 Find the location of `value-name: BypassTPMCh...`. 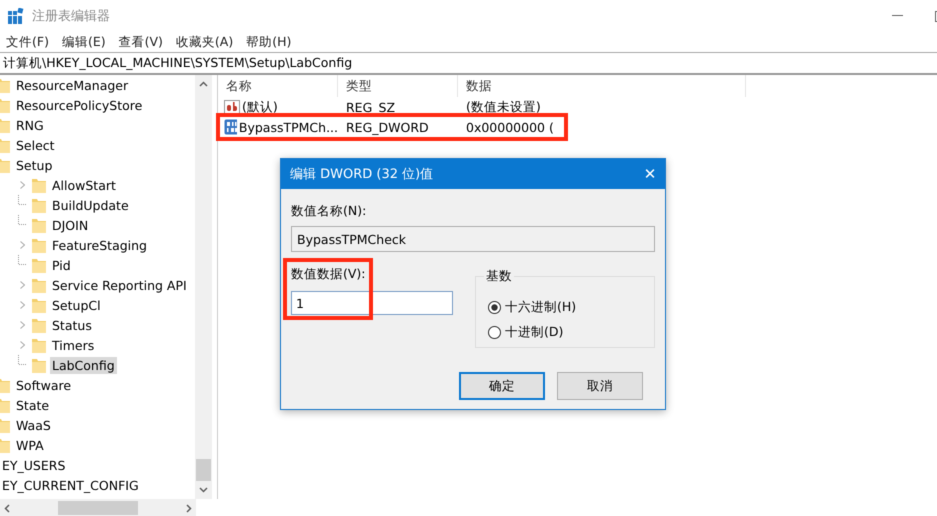

value-name: BypassTPMCh... is located at coordinates (288, 127).